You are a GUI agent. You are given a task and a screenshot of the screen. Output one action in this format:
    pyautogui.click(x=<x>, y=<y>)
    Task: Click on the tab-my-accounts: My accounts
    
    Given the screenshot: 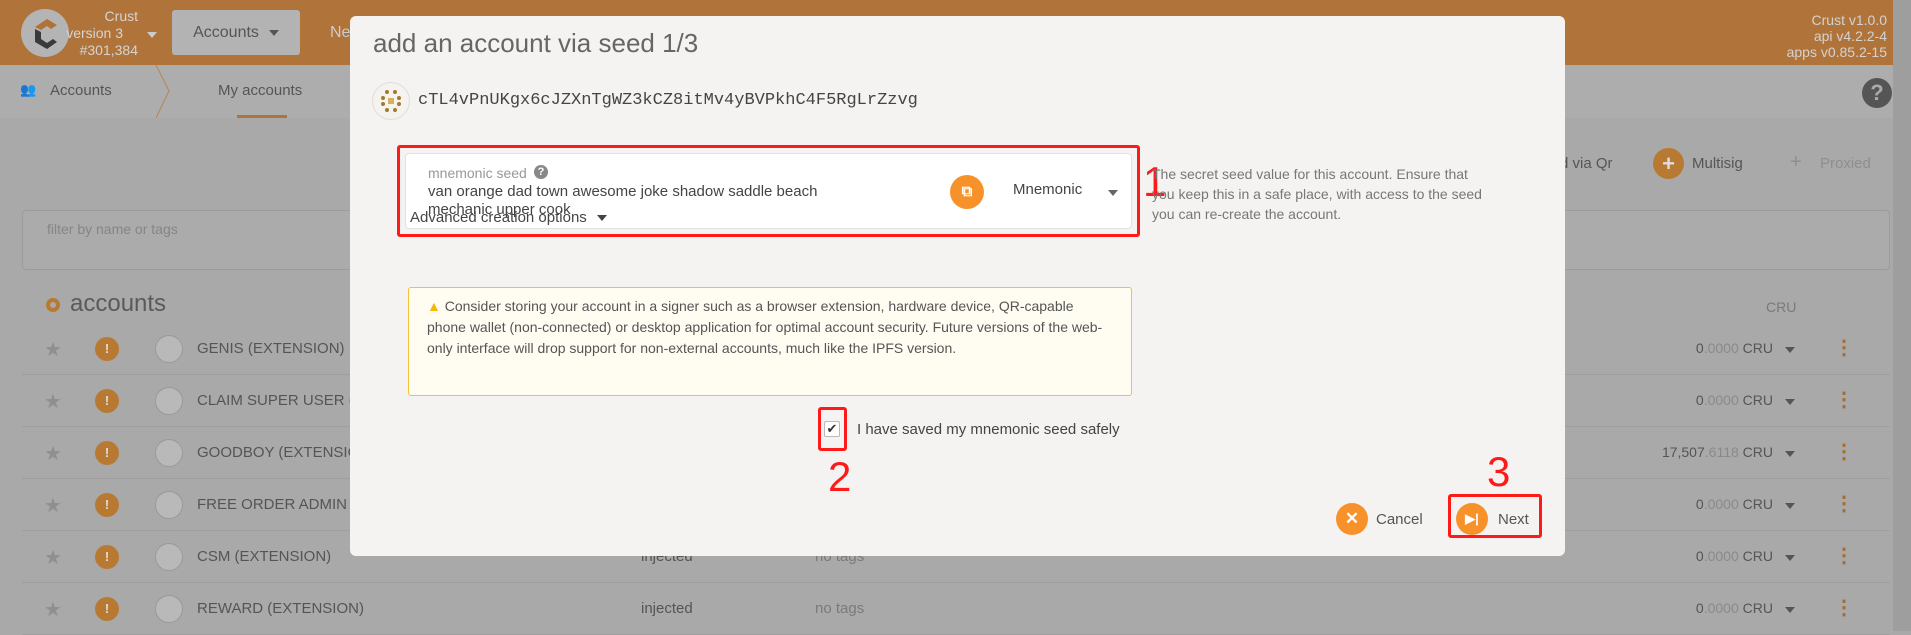 What is the action you would take?
    pyautogui.click(x=260, y=90)
    